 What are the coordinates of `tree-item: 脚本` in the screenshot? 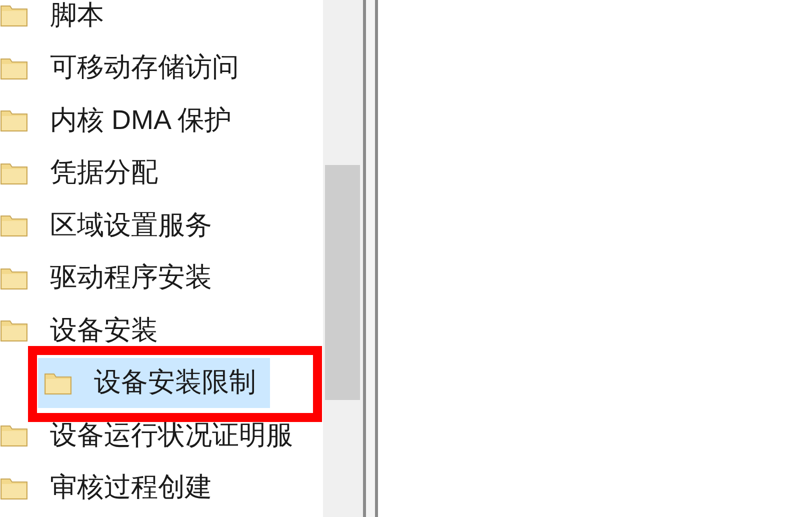 It's located at (59, 20).